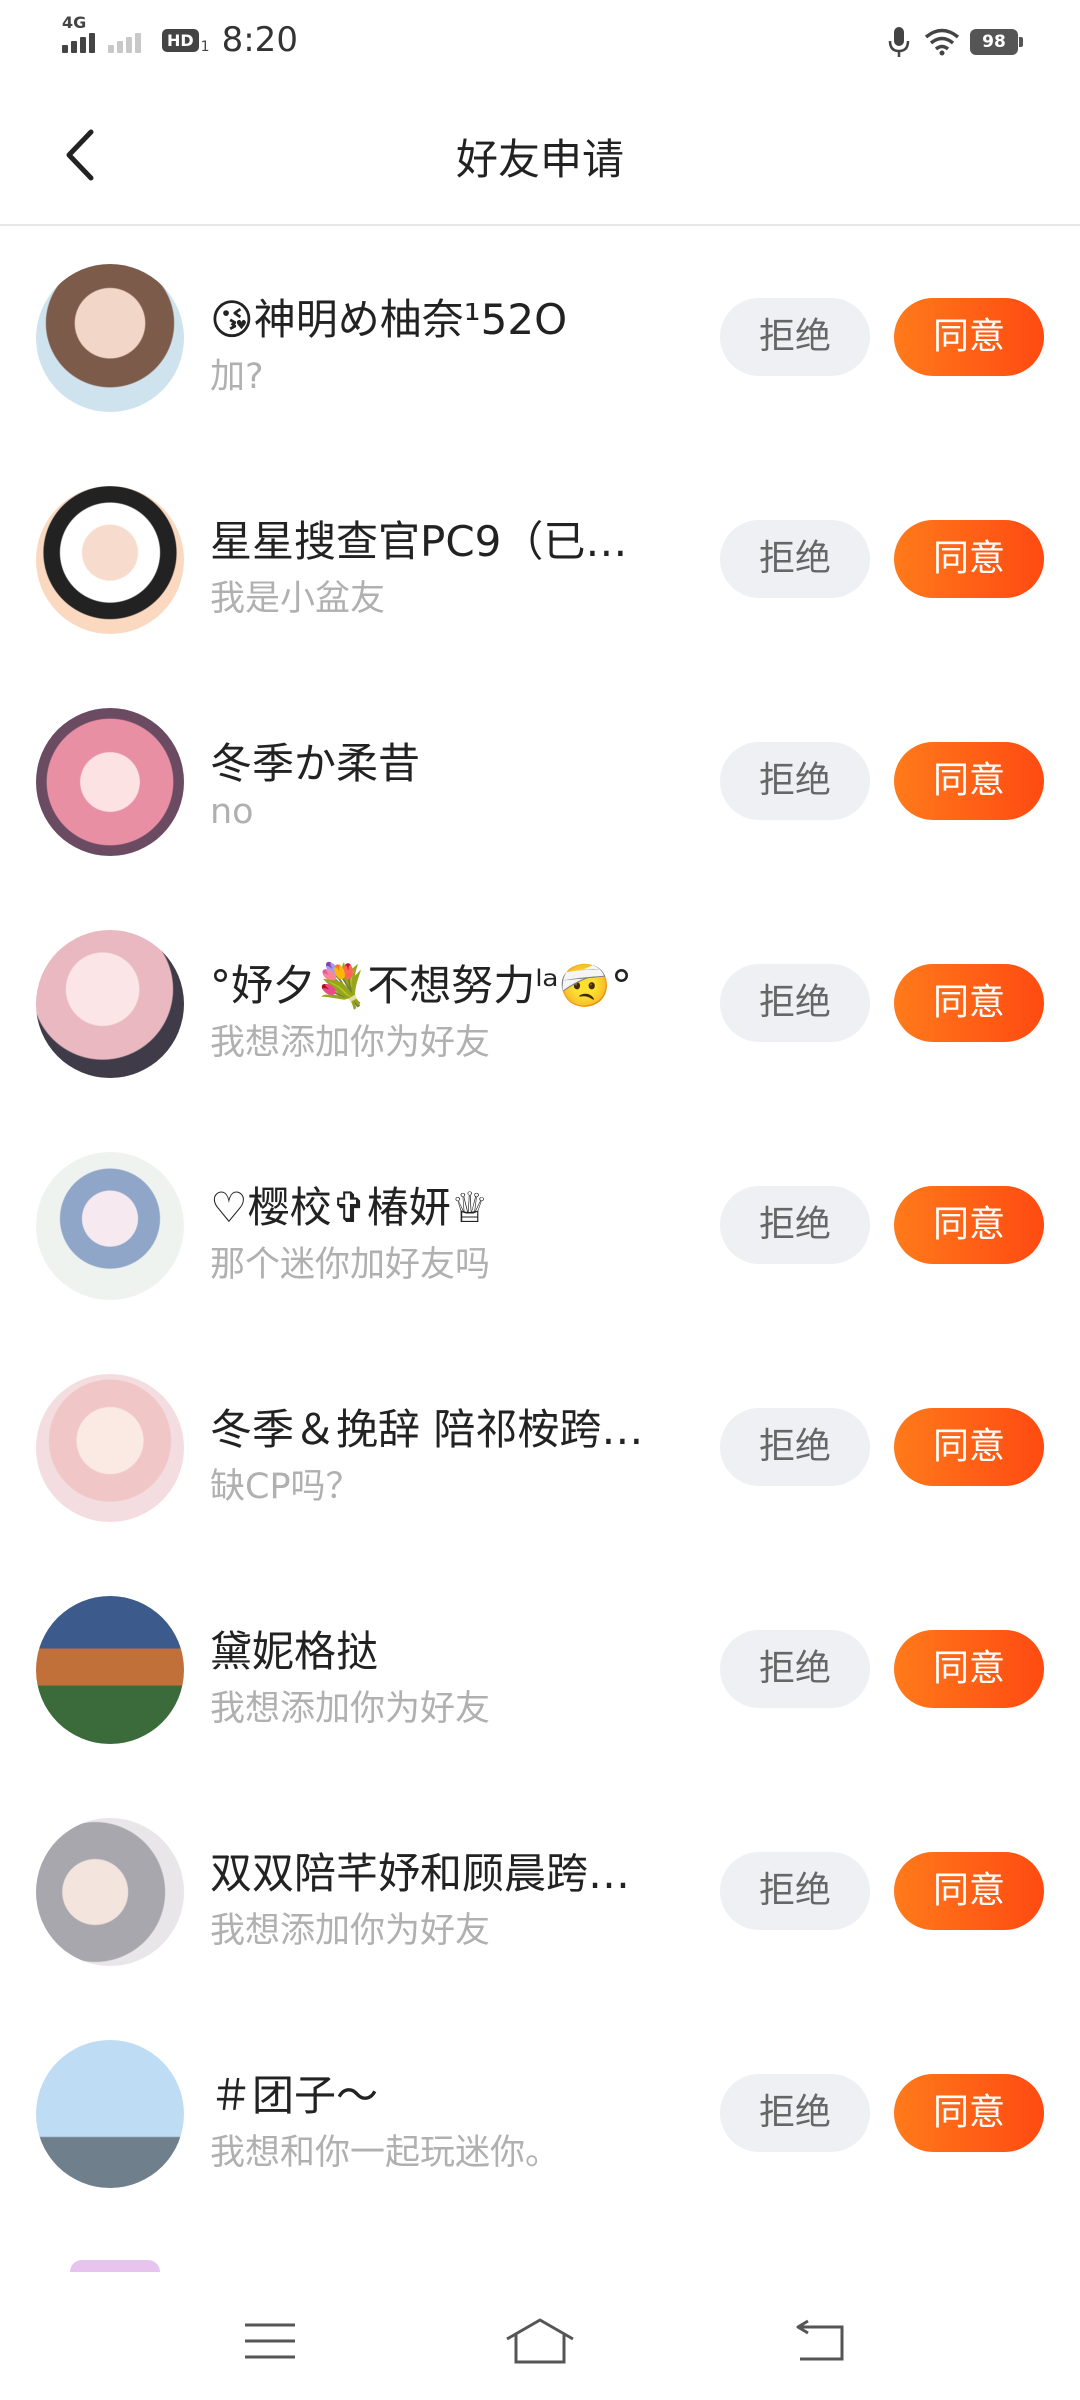 The width and height of the screenshot is (1080, 2400). I want to click on navigation-bar, so click(540, 2338).